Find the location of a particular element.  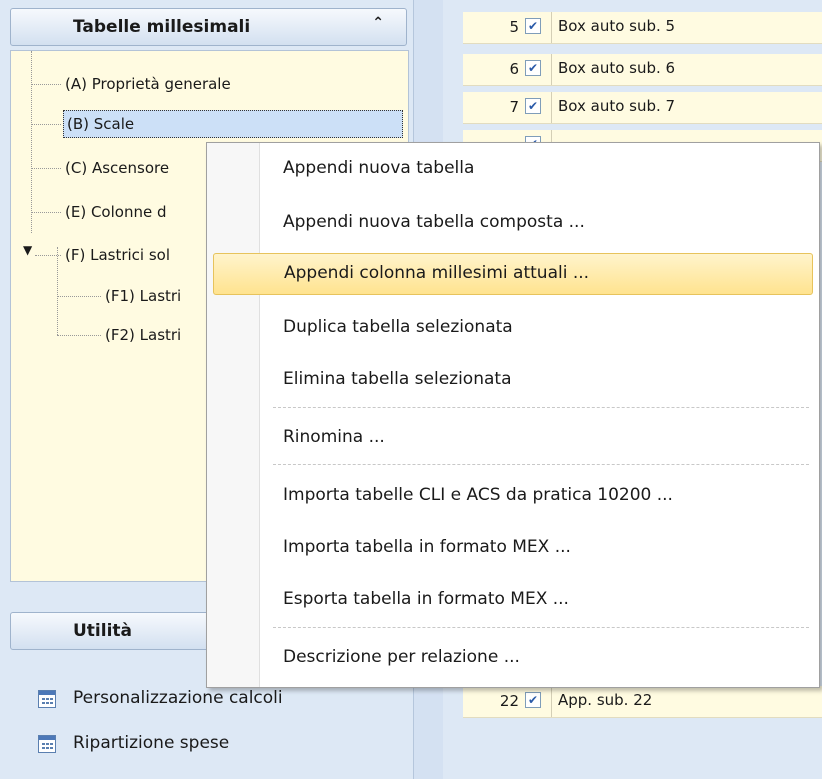

row-label: Box auto sub. 5 is located at coordinates (617, 26).